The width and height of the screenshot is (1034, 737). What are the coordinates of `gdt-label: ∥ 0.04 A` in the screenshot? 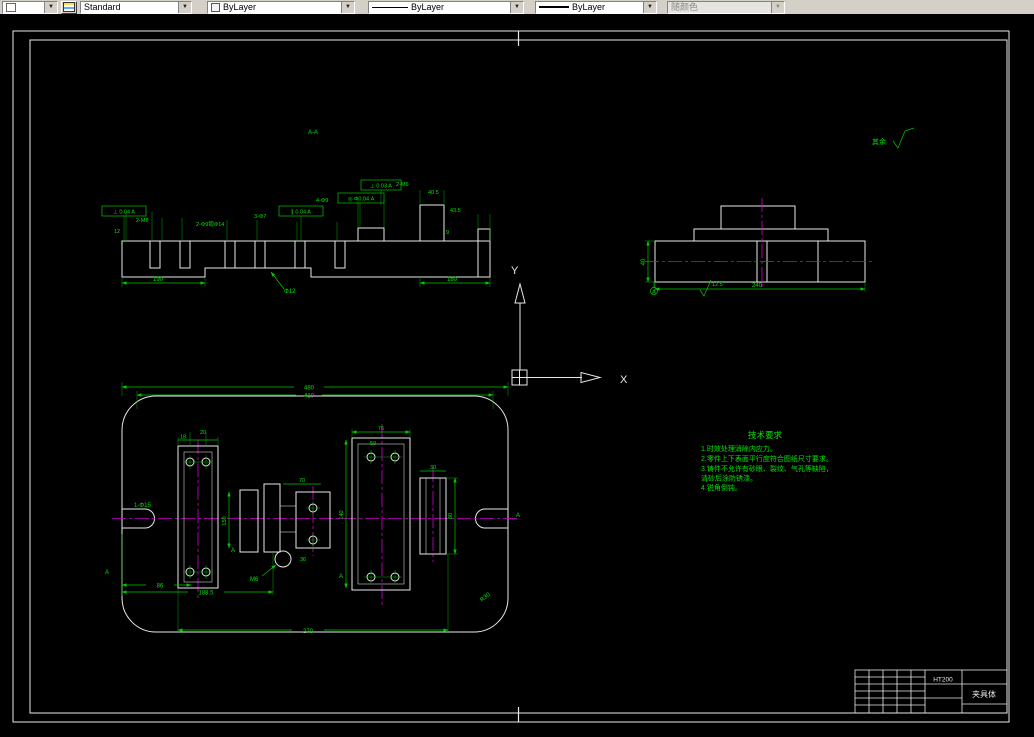 It's located at (301, 212).